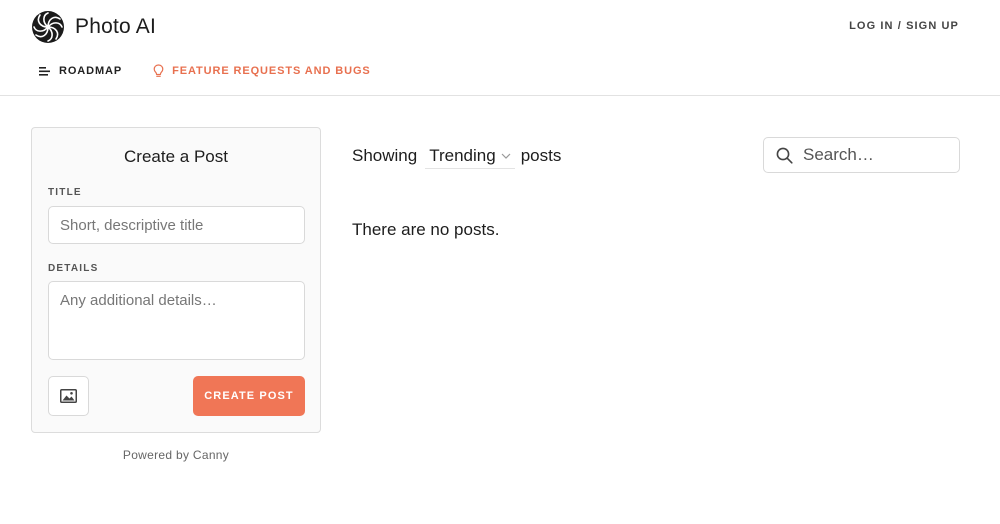  I want to click on create-post-button: CREATE POST, so click(249, 396).